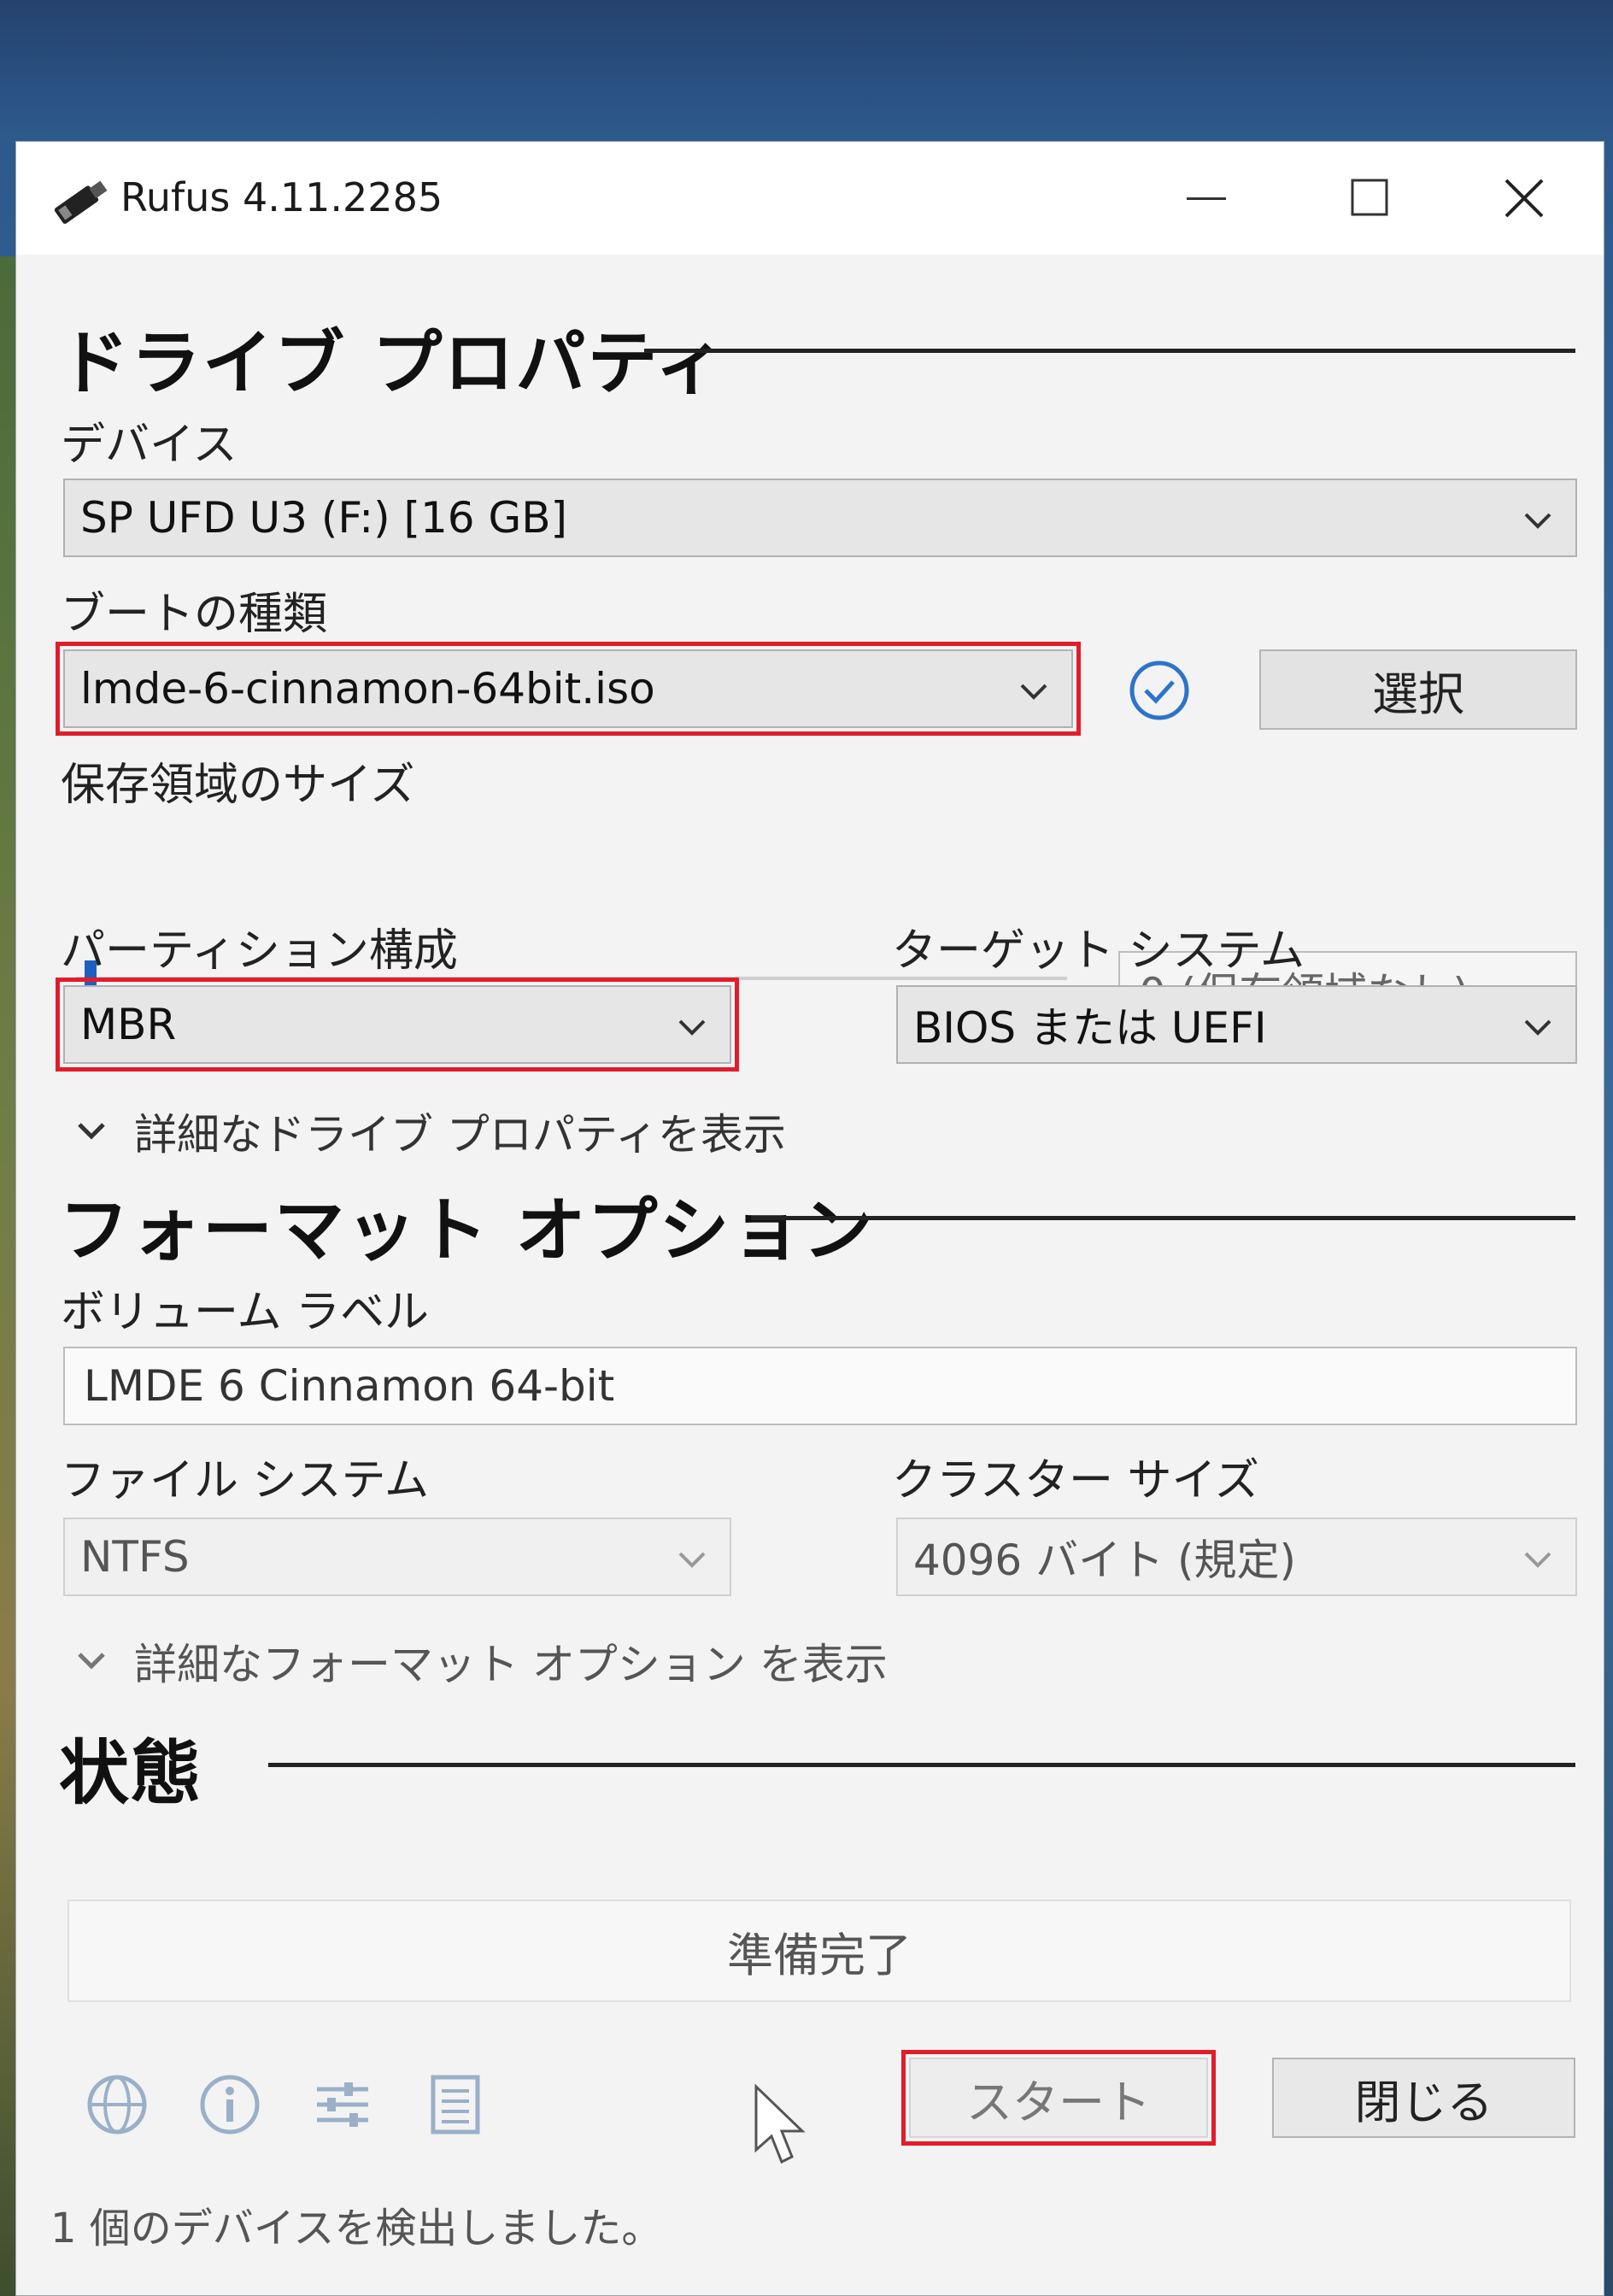 Image resolution: width=1613 pixels, height=2296 pixels. What do you see at coordinates (820, 518) in the screenshot?
I see `device-select: SP UFD U3 (F:) [16 GB]` at bounding box center [820, 518].